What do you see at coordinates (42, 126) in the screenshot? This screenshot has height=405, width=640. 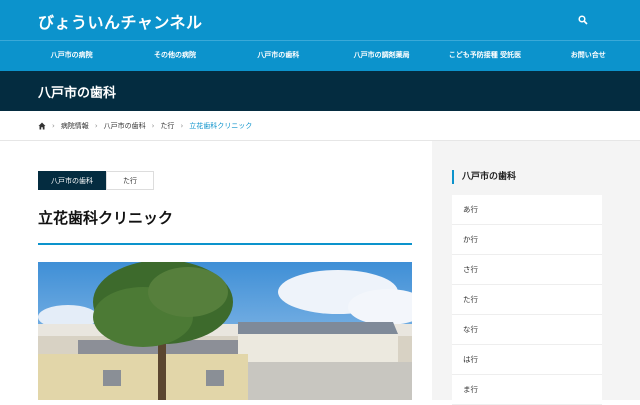 I see `home-icon` at bounding box center [42, 126].